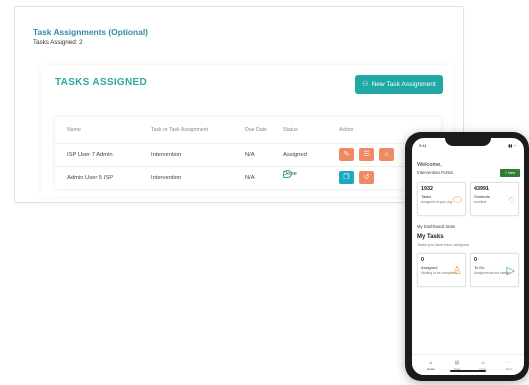  Describe the element at coordinates (479, 267) in the screenshot. I see `task-card-label: To Do` at that location.